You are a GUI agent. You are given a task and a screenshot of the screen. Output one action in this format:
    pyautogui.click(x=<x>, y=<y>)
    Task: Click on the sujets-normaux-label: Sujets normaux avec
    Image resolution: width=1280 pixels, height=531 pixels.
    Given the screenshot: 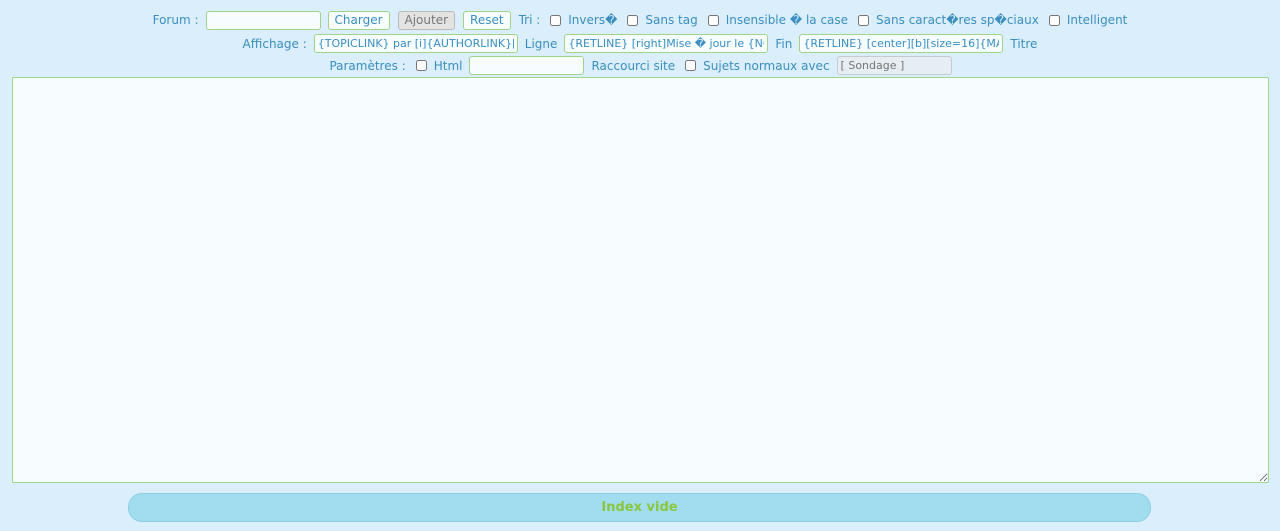 What is the action you would take?
    pyautogui.click(x=766, y=65)
    